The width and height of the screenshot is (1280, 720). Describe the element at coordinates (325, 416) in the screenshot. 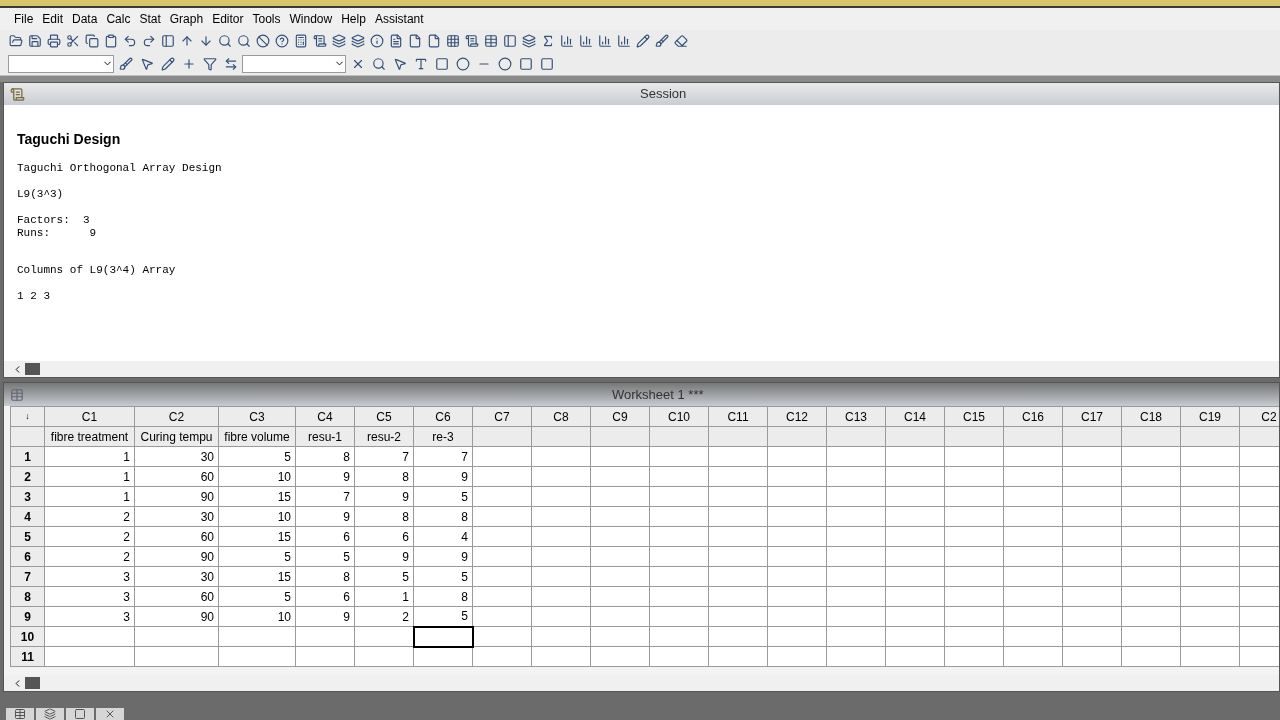

I see `column-header: C4` at that location.